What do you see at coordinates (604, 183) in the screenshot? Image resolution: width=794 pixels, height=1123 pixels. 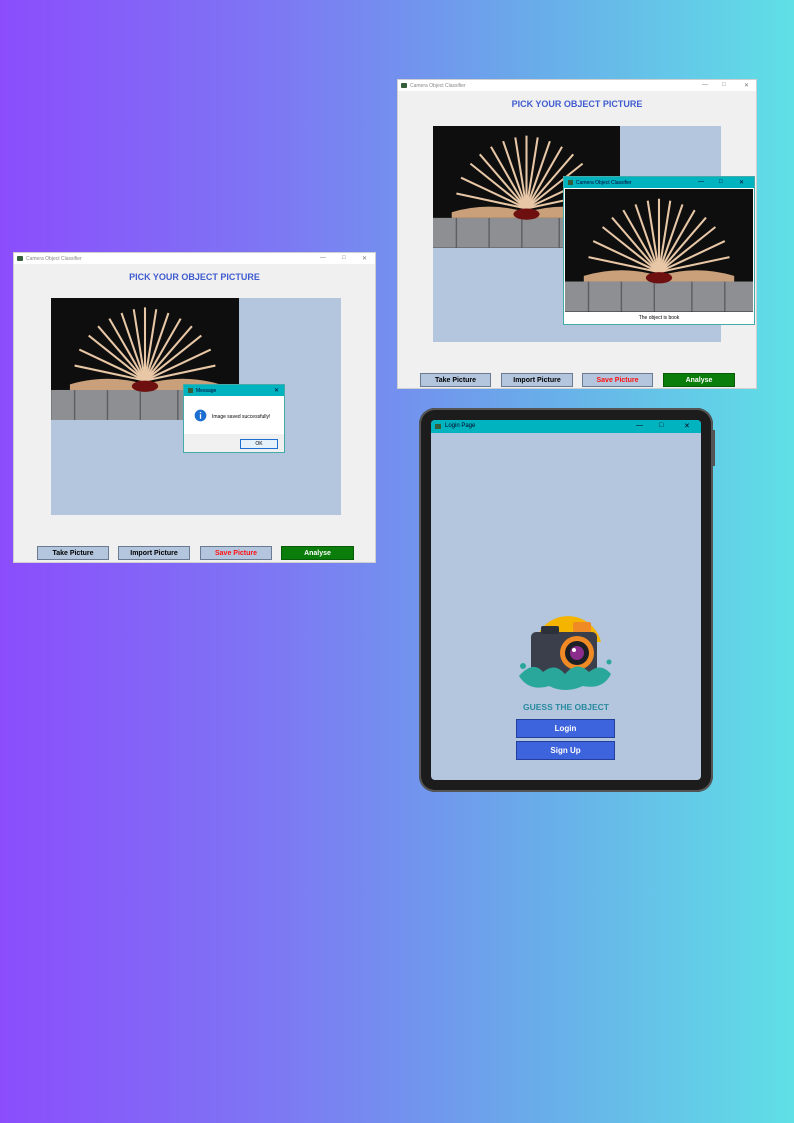 I see `result-window-title: Camera Object Classifier` at bounding box center [604, 183].